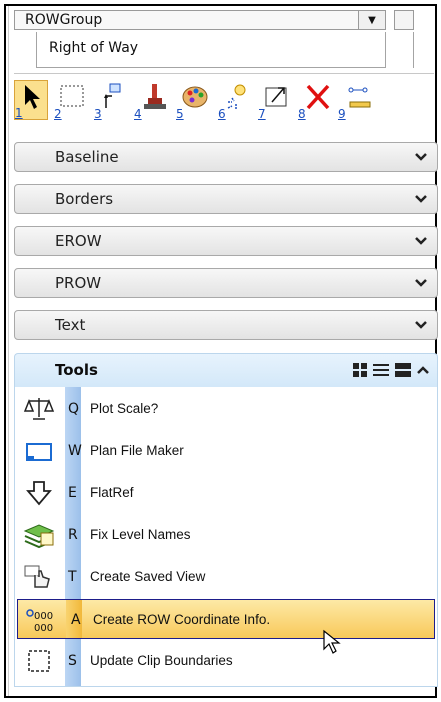  Describe the element at coordinates (236, 96) in the screenshot. I see `bulb-icon` at that location.